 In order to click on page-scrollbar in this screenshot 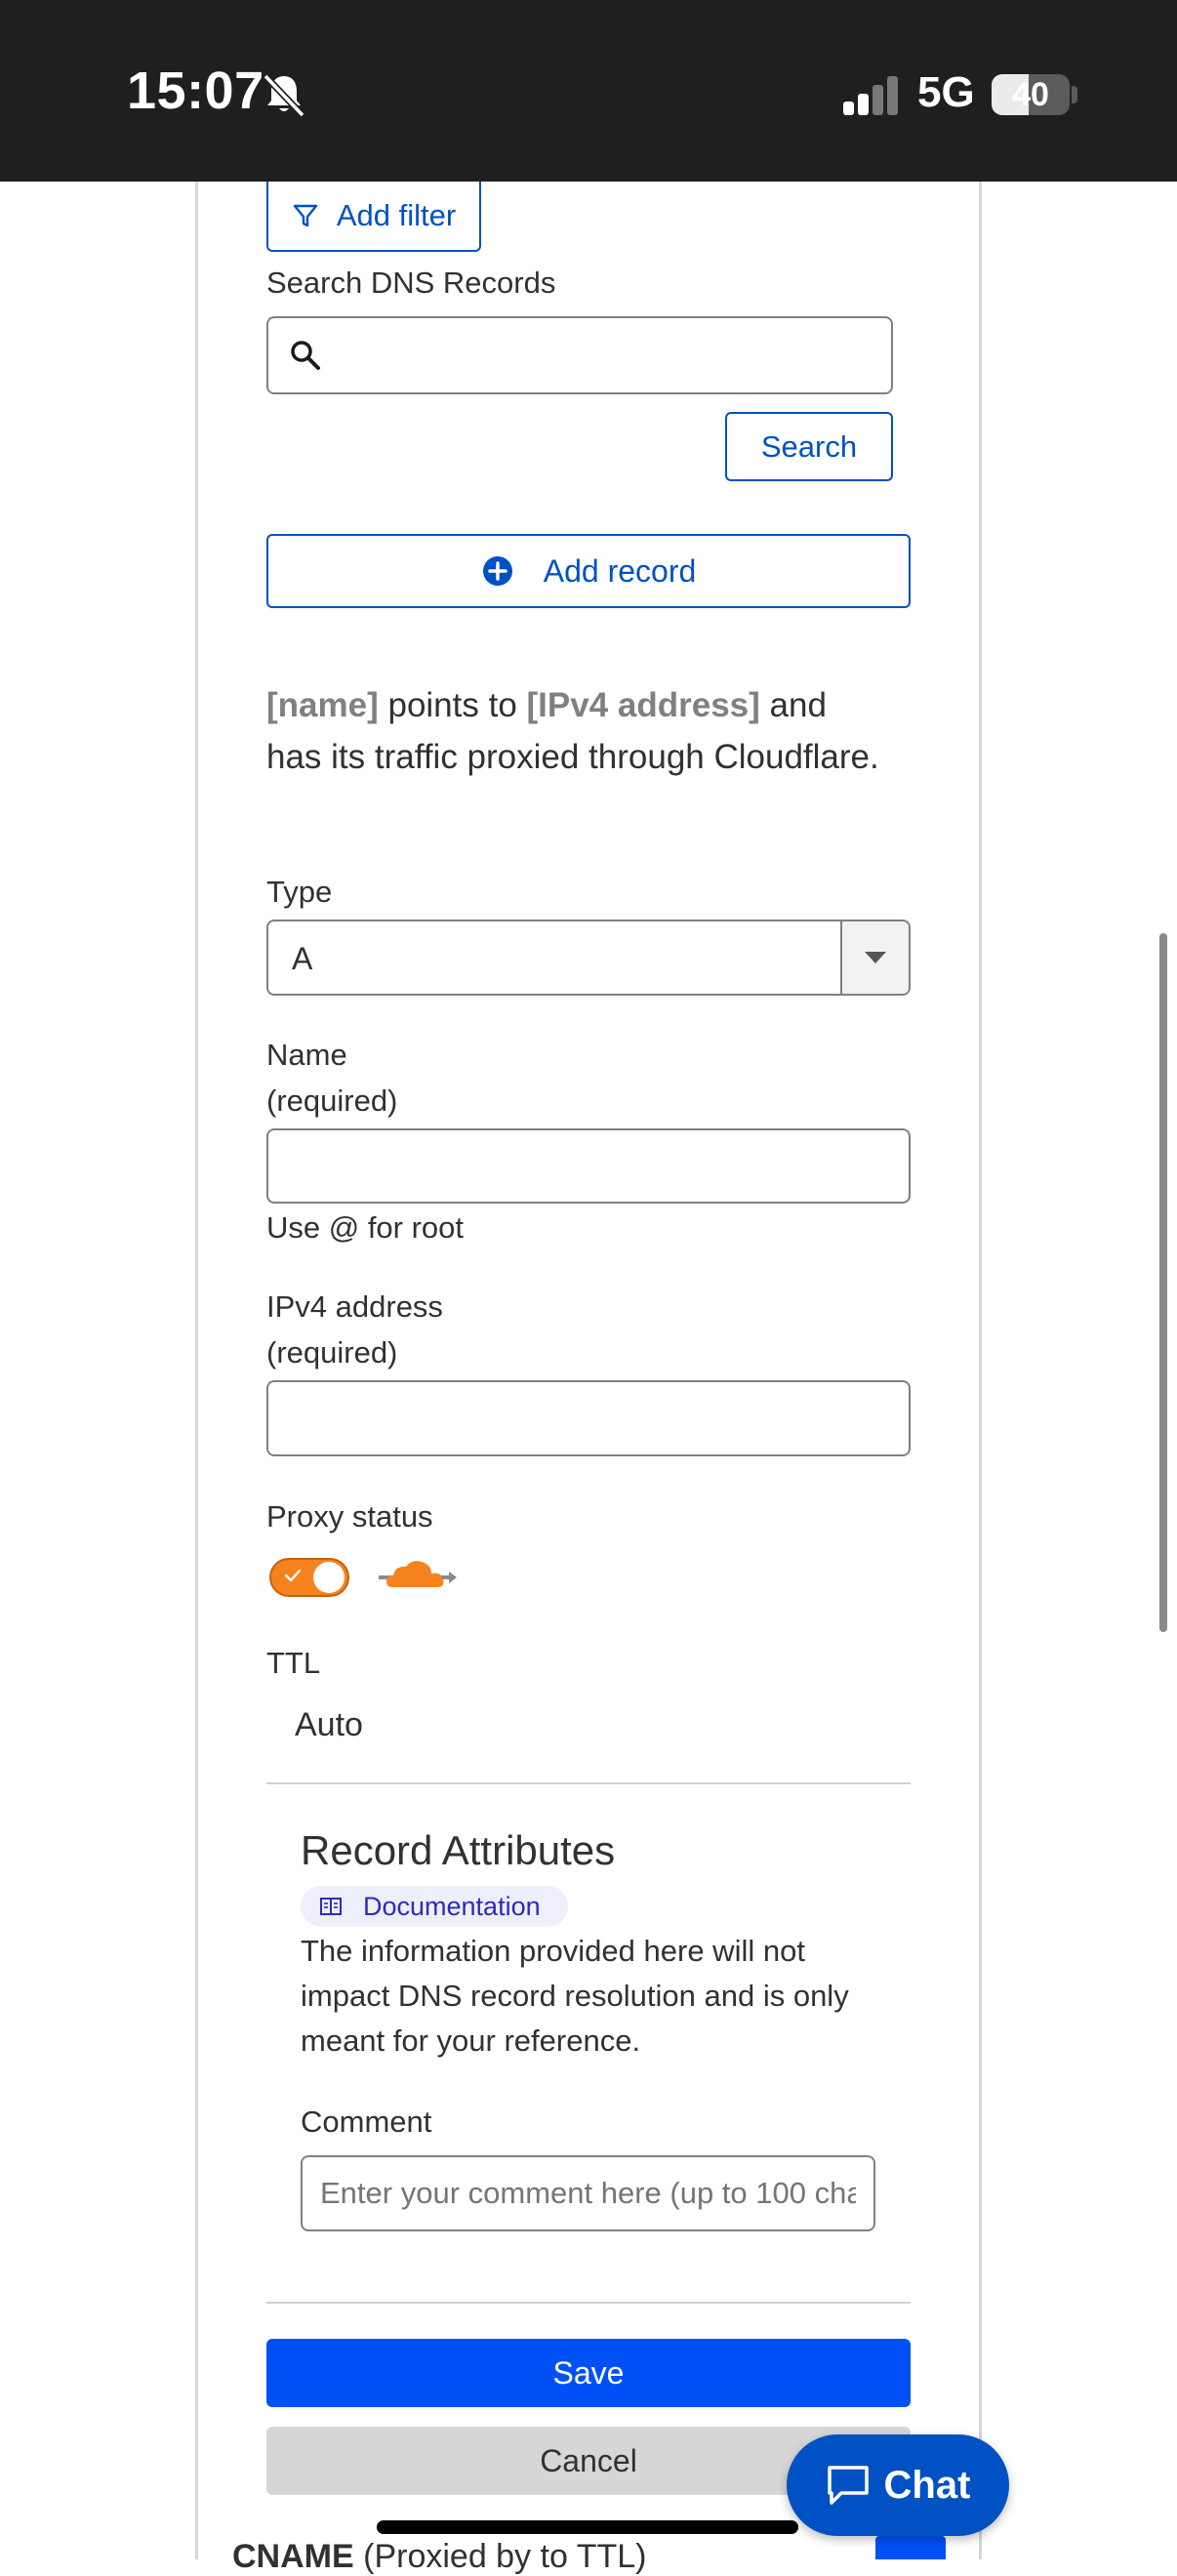, I will do `click(1163, 1282)`.